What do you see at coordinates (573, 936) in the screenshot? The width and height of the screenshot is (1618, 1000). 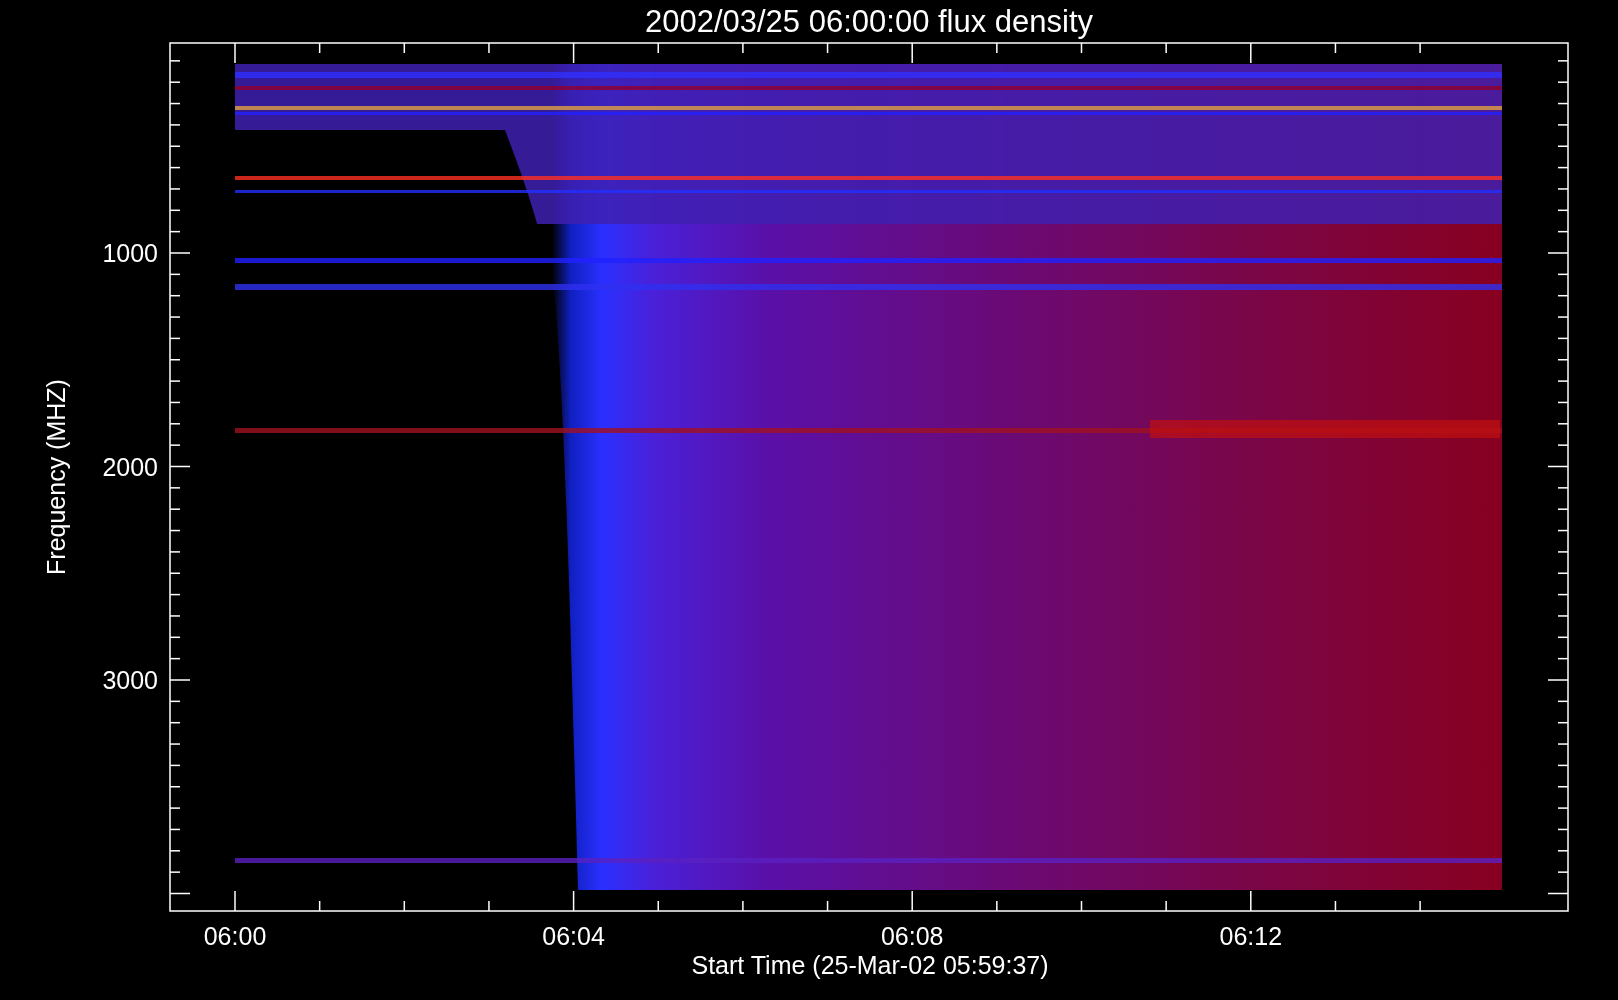 I see `tick-label: 06:04` at bounding box center [573, 936].